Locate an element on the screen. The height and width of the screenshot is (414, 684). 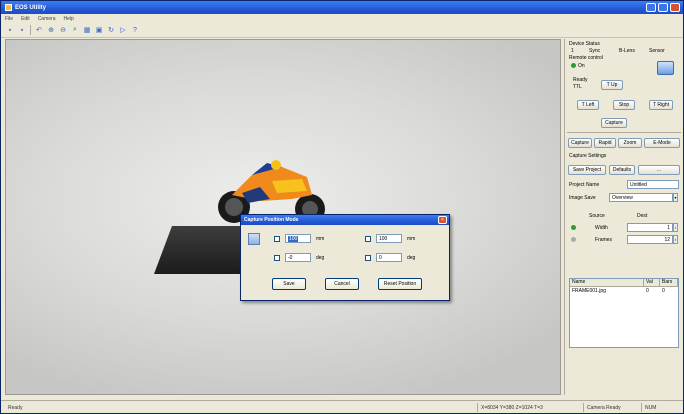
width-spinner-icon: ↕ is located at coordinates (675, 227).